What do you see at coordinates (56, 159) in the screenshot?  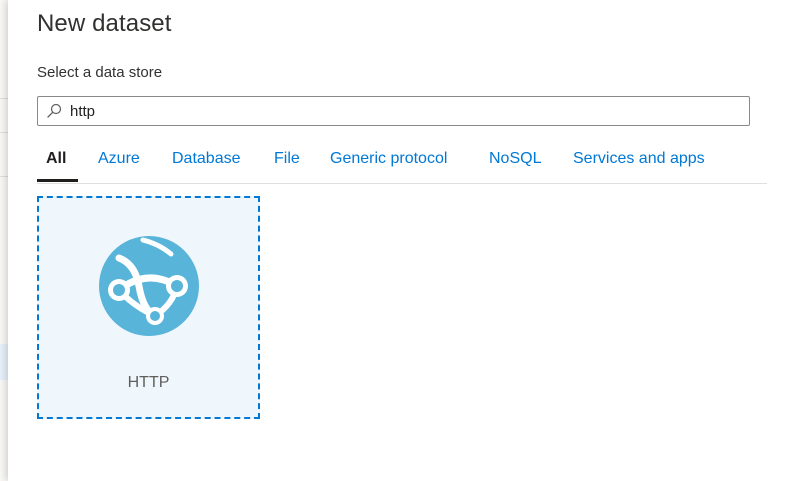 I see `tab-all: All` at bounding box center [56, 159].